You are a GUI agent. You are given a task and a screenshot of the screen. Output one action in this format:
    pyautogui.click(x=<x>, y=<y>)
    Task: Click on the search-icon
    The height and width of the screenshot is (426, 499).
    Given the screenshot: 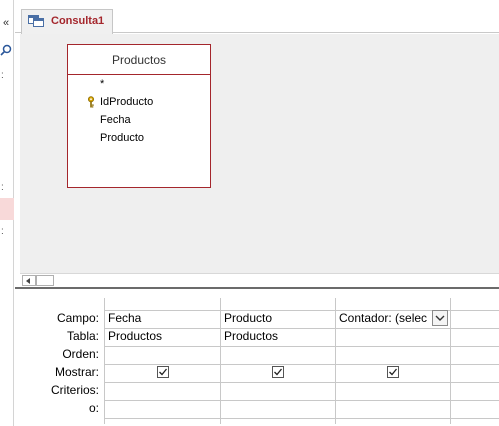 What is the action you would take?
    pyautogui.click(x=6, y=52)
    